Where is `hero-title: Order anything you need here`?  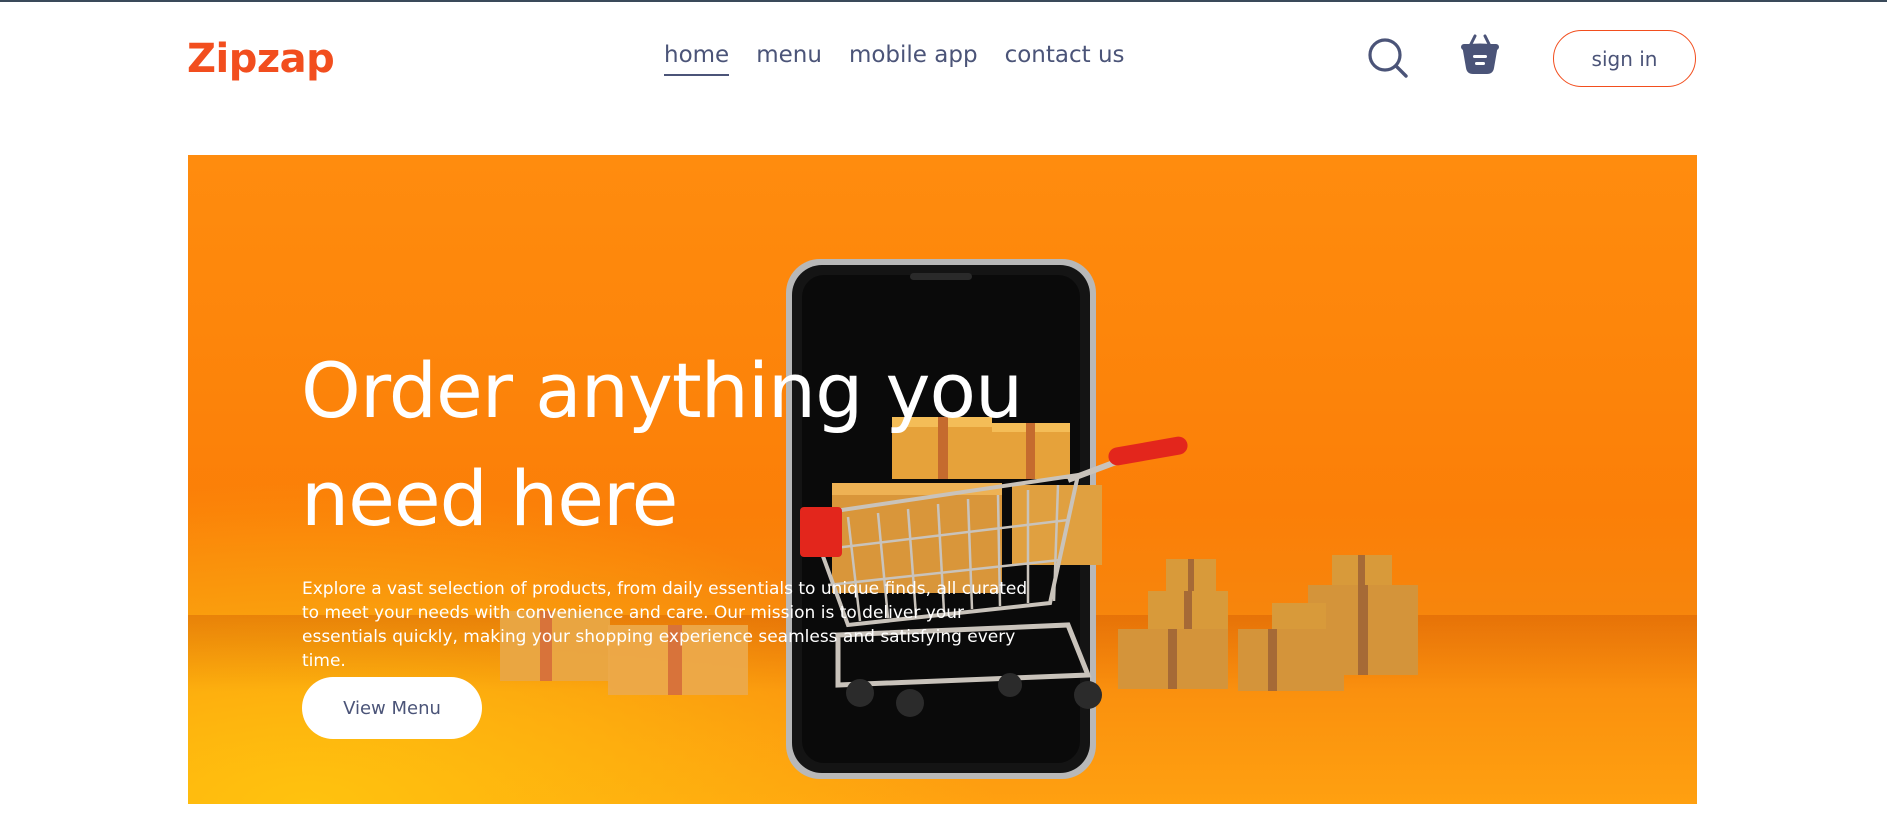
hero-title: Order anything you need here is located at coordinates (662, 444).